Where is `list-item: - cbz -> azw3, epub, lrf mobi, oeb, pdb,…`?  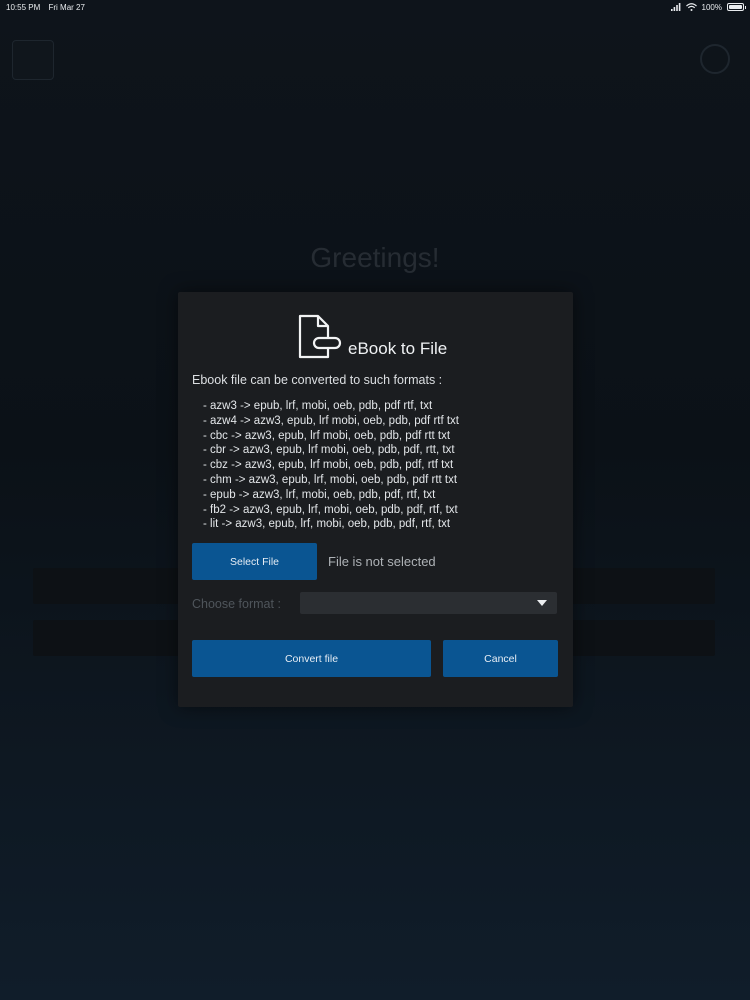
list-item: - cbz -> azw3, epub, lrf mobi, oeb, pdb,… is located at coordinates (328, 465).